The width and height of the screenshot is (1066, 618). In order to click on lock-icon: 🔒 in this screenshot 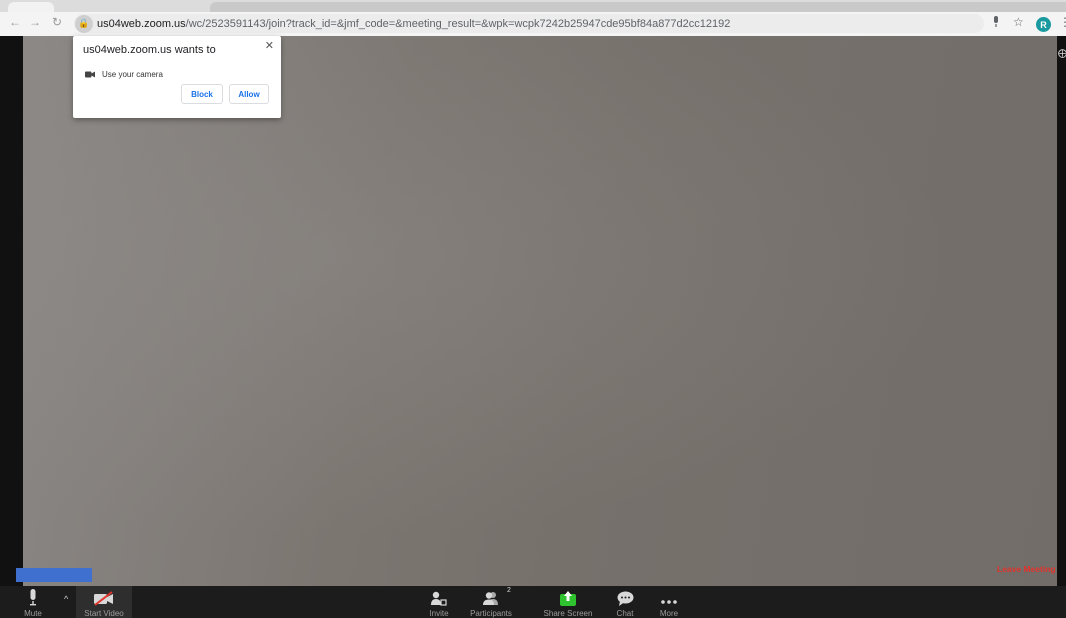, I will do `click(84, 23)`.